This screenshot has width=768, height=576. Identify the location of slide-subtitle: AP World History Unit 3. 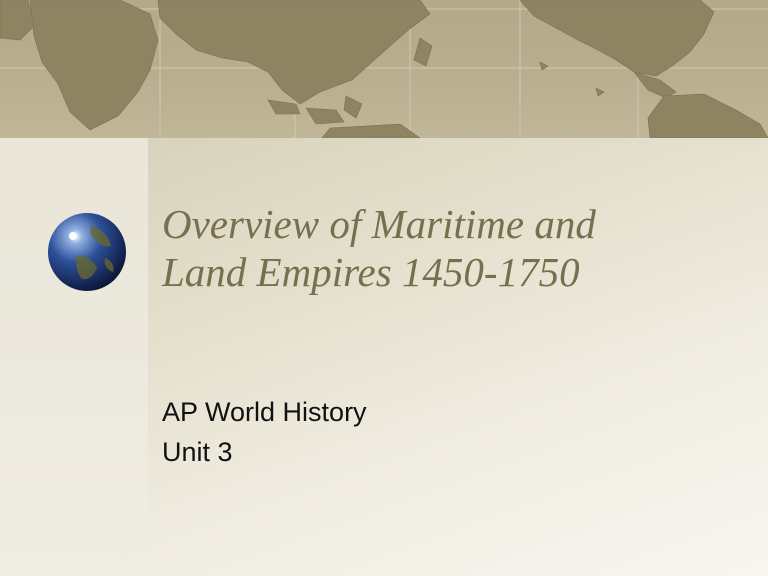
(442, 432).